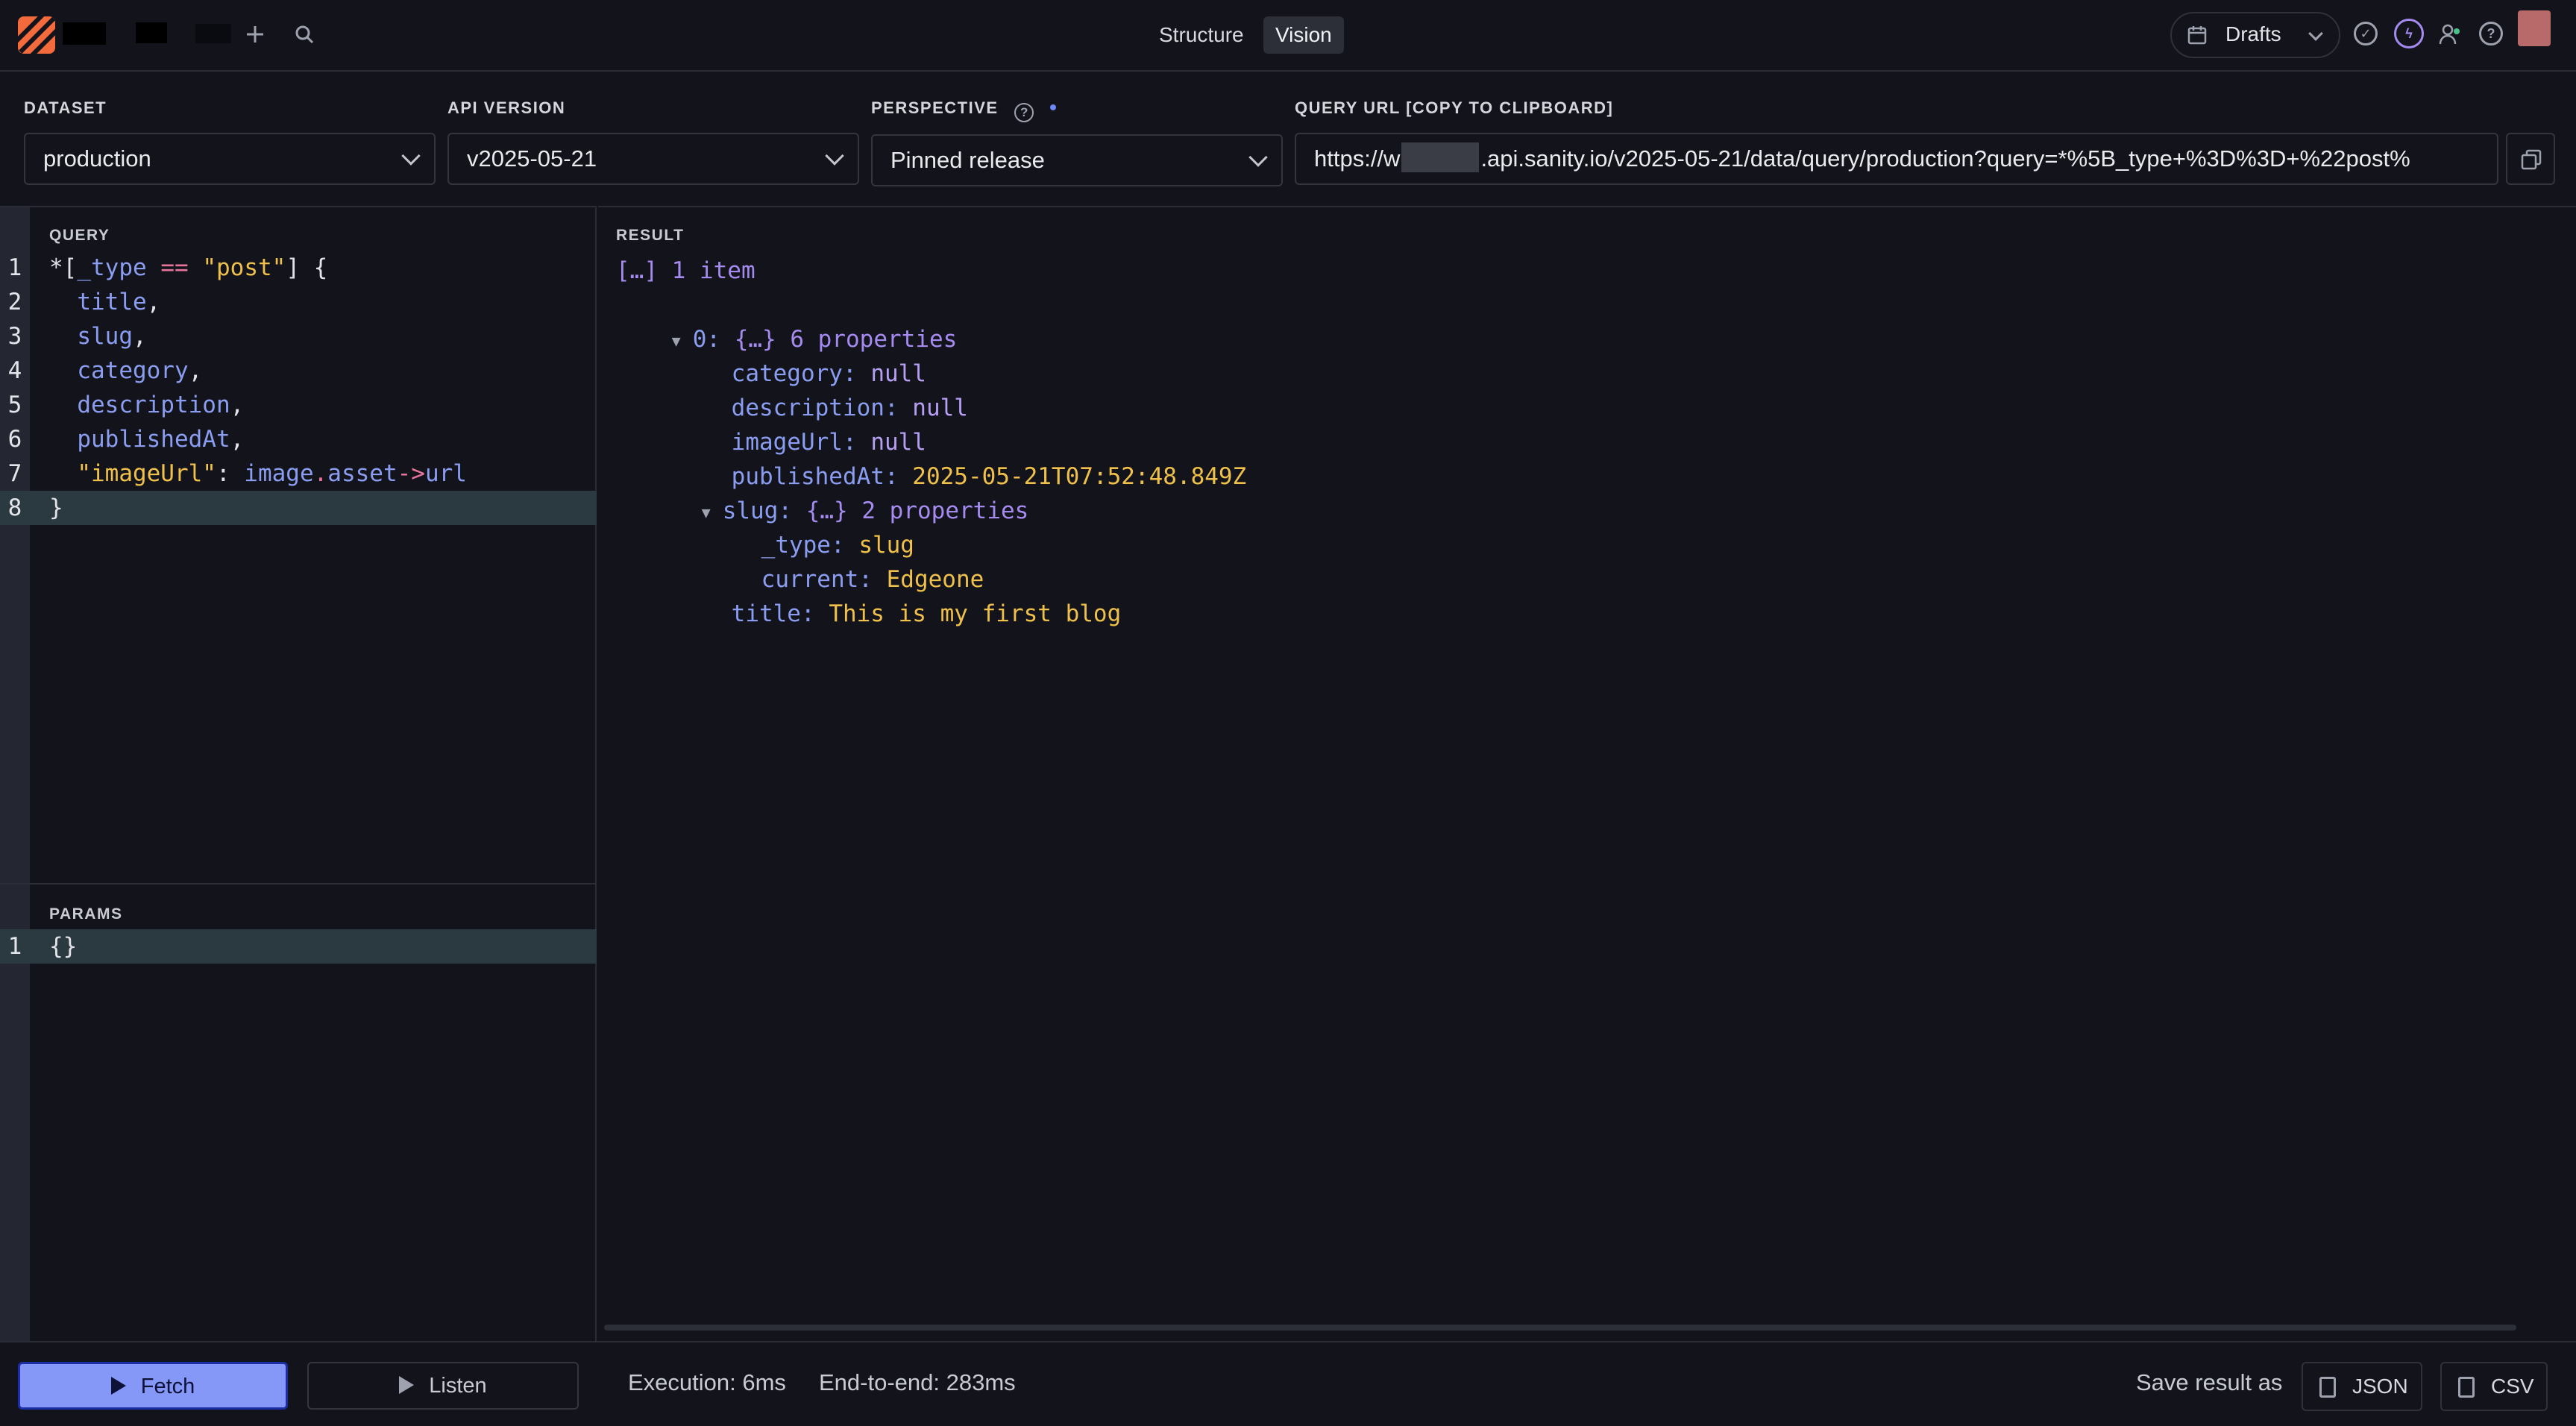 The width and height of the screenshot is (2576, 1426). What do you see at coordinates (2451, 34) in the screenshot?
I see `people-icon` at bounding box center [2451, 34].